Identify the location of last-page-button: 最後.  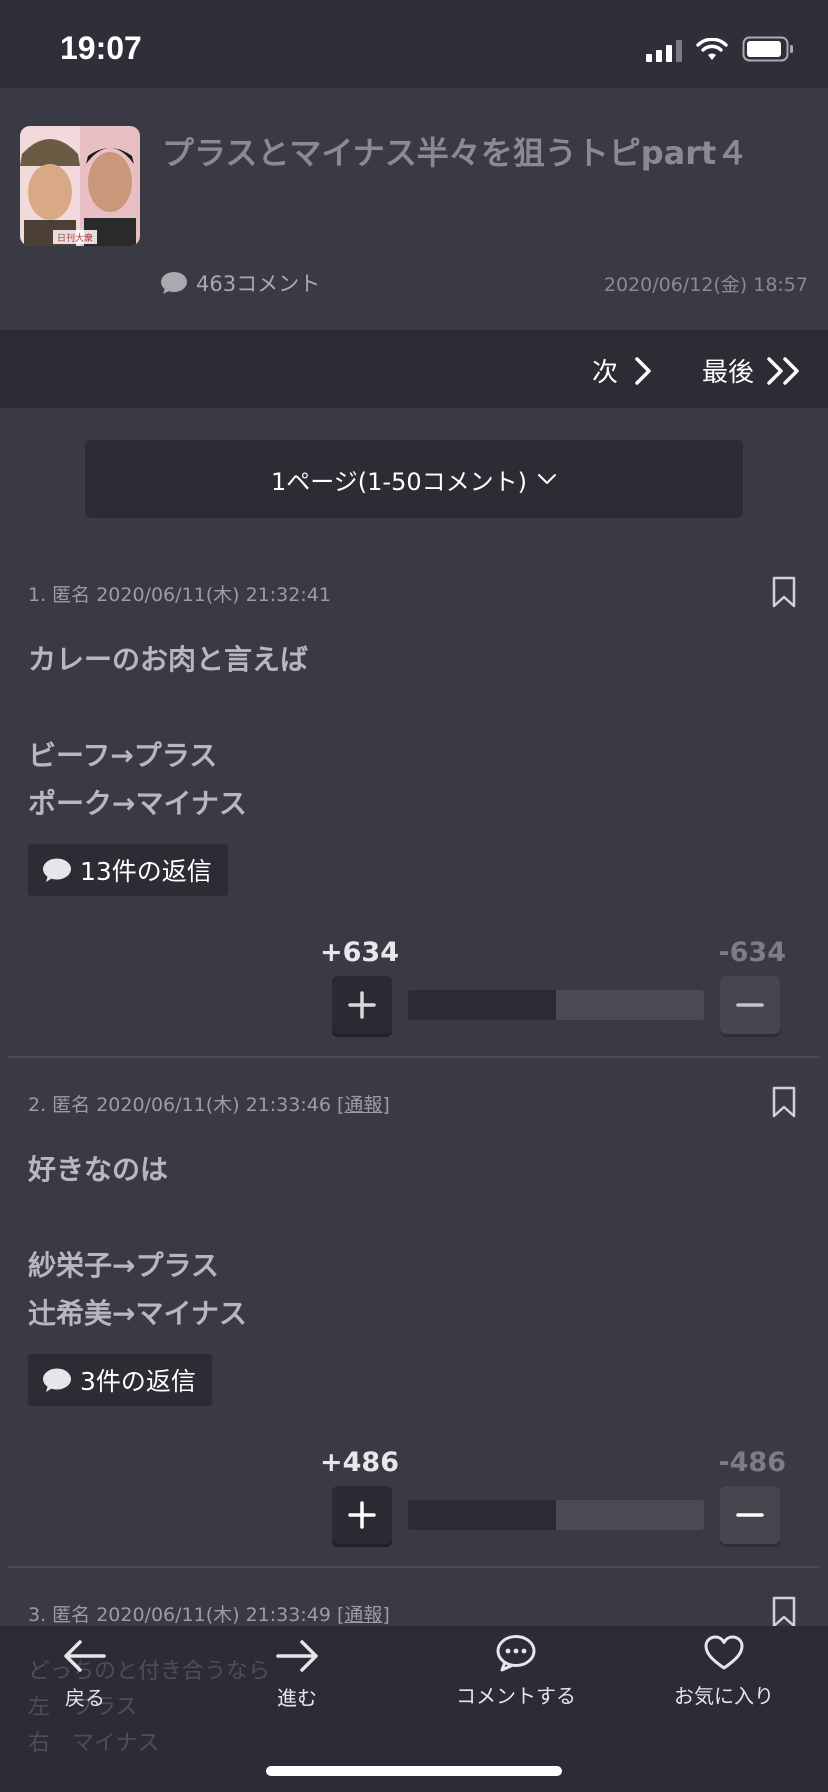
(752, 370).